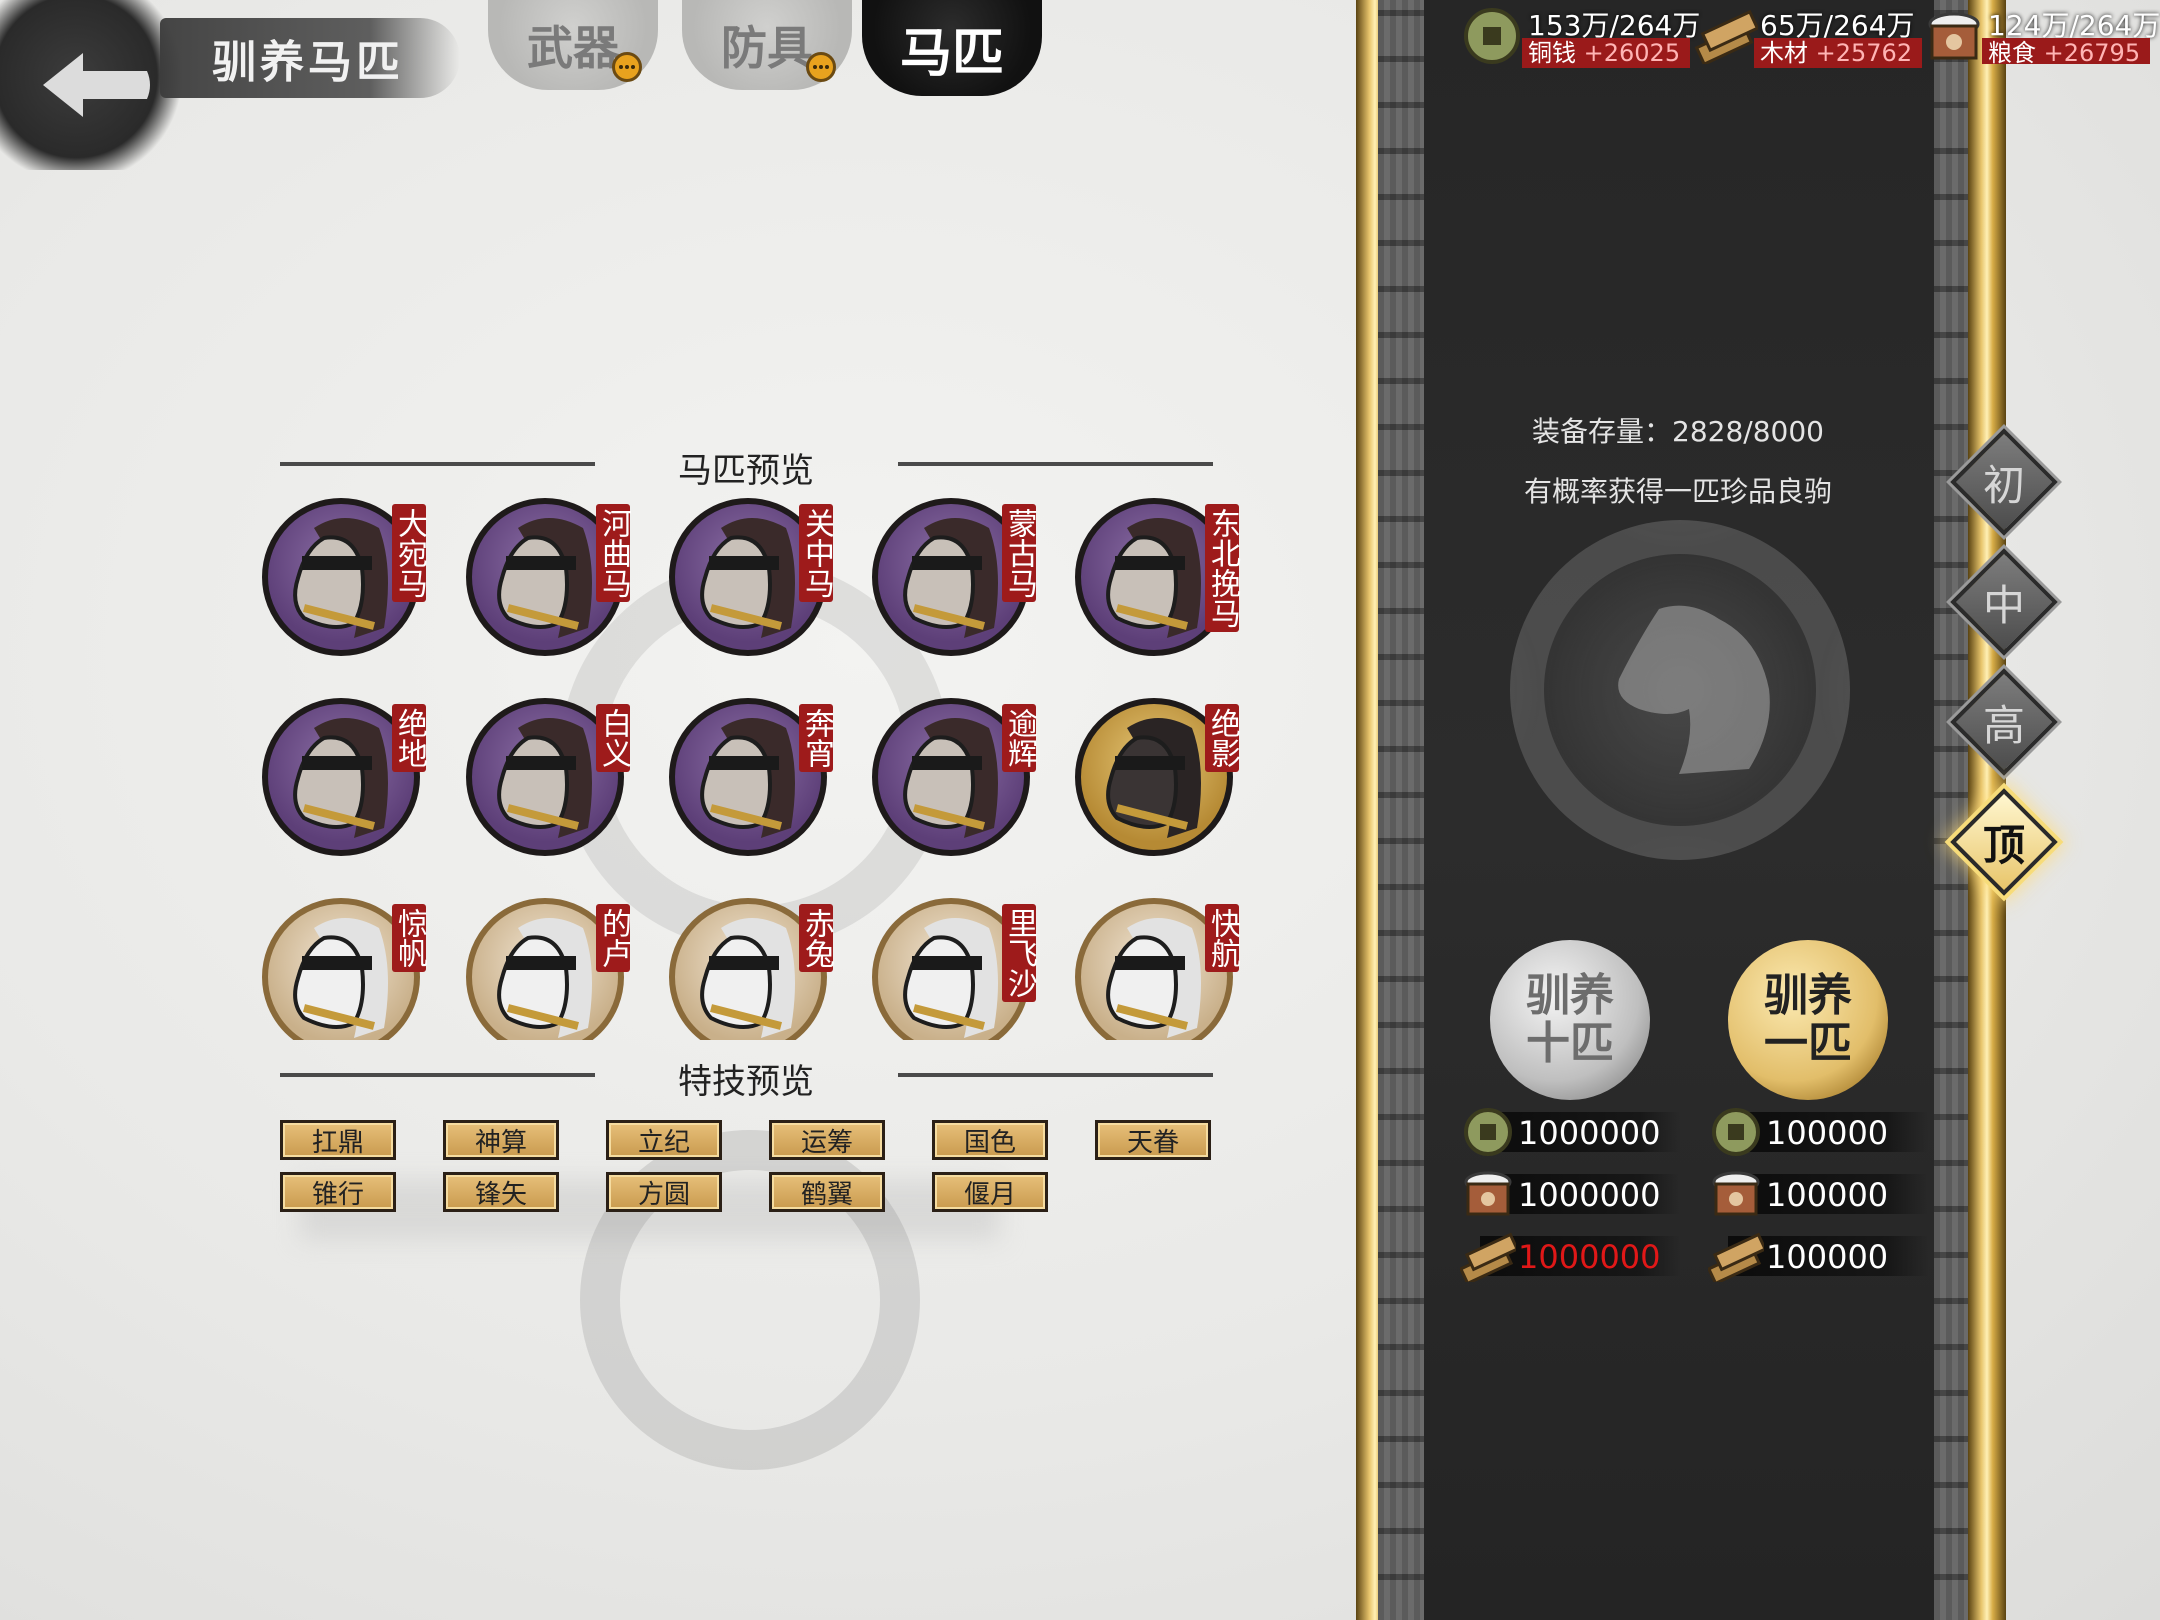 This screenshot has width=2160, height=1620. What do you see at coordinates (1160, 775) in the screenshot?
I see `horse-preview-item: 绝影` at bounding box center [1160, 775].